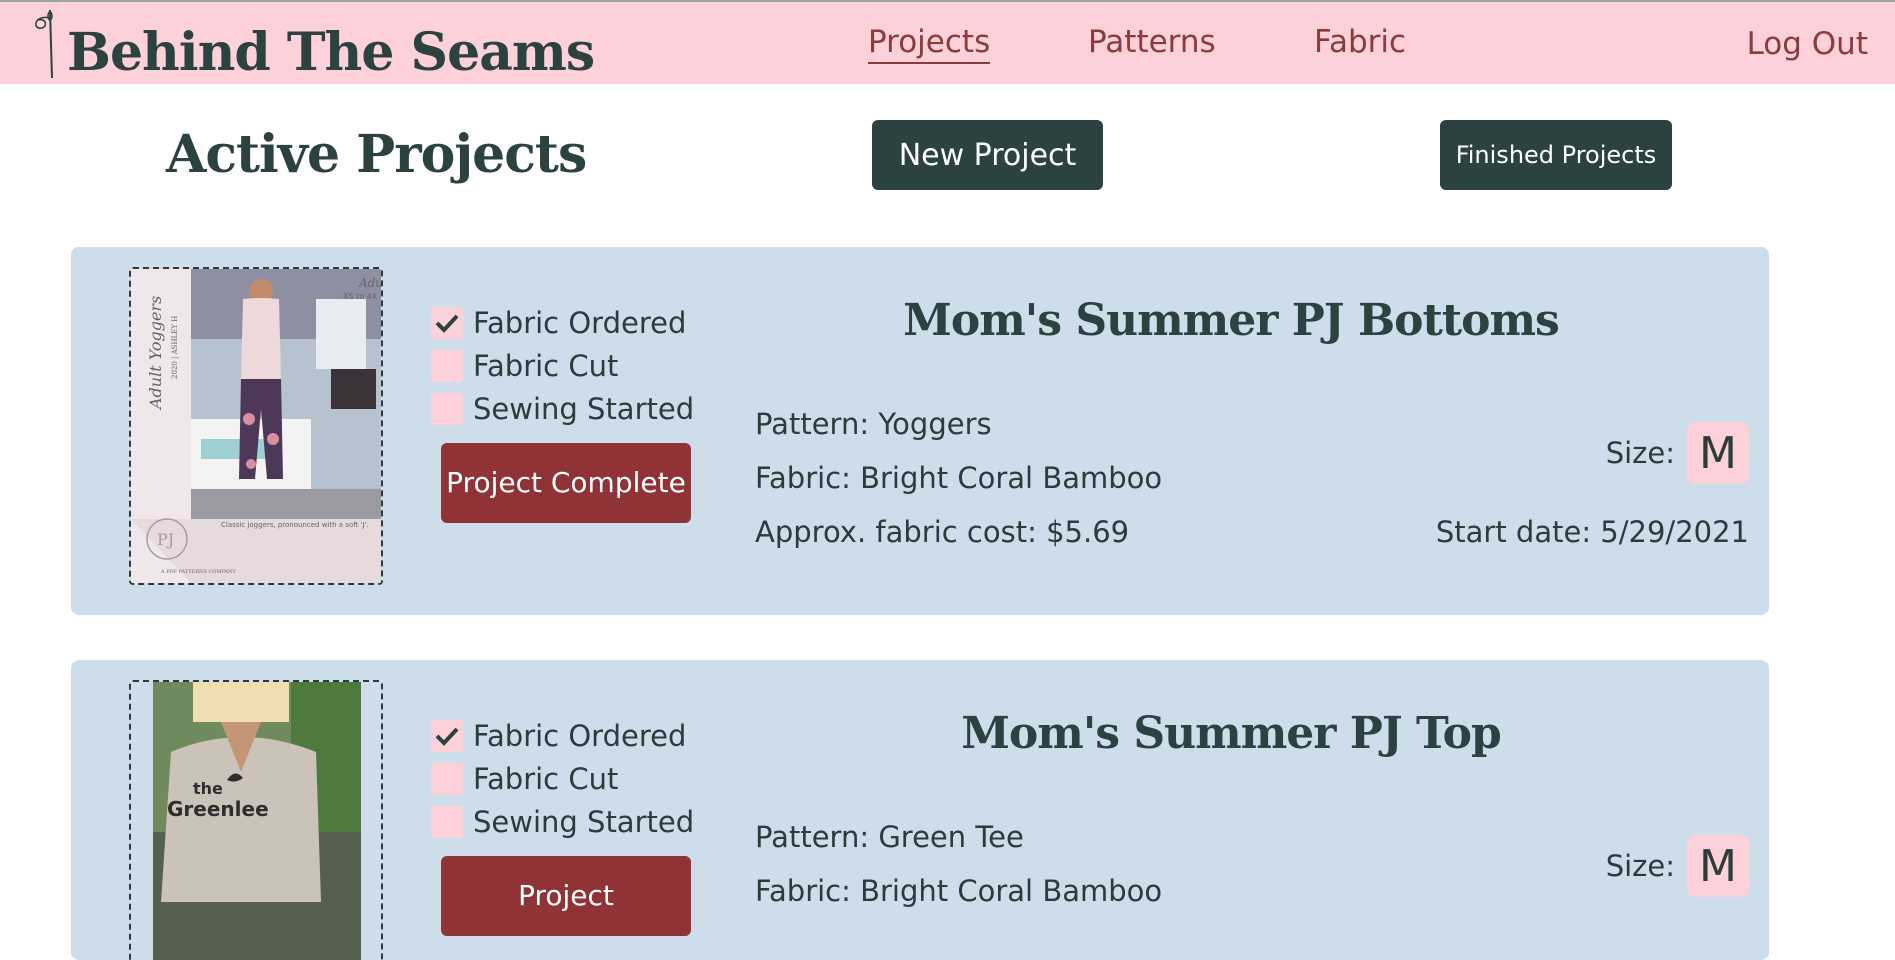 This screenshot has height=960, width=1895. Describe the element at coordinates (155, 353) in the screenshot. I see `pattern-side-title: Adult Yoggers` at that location.